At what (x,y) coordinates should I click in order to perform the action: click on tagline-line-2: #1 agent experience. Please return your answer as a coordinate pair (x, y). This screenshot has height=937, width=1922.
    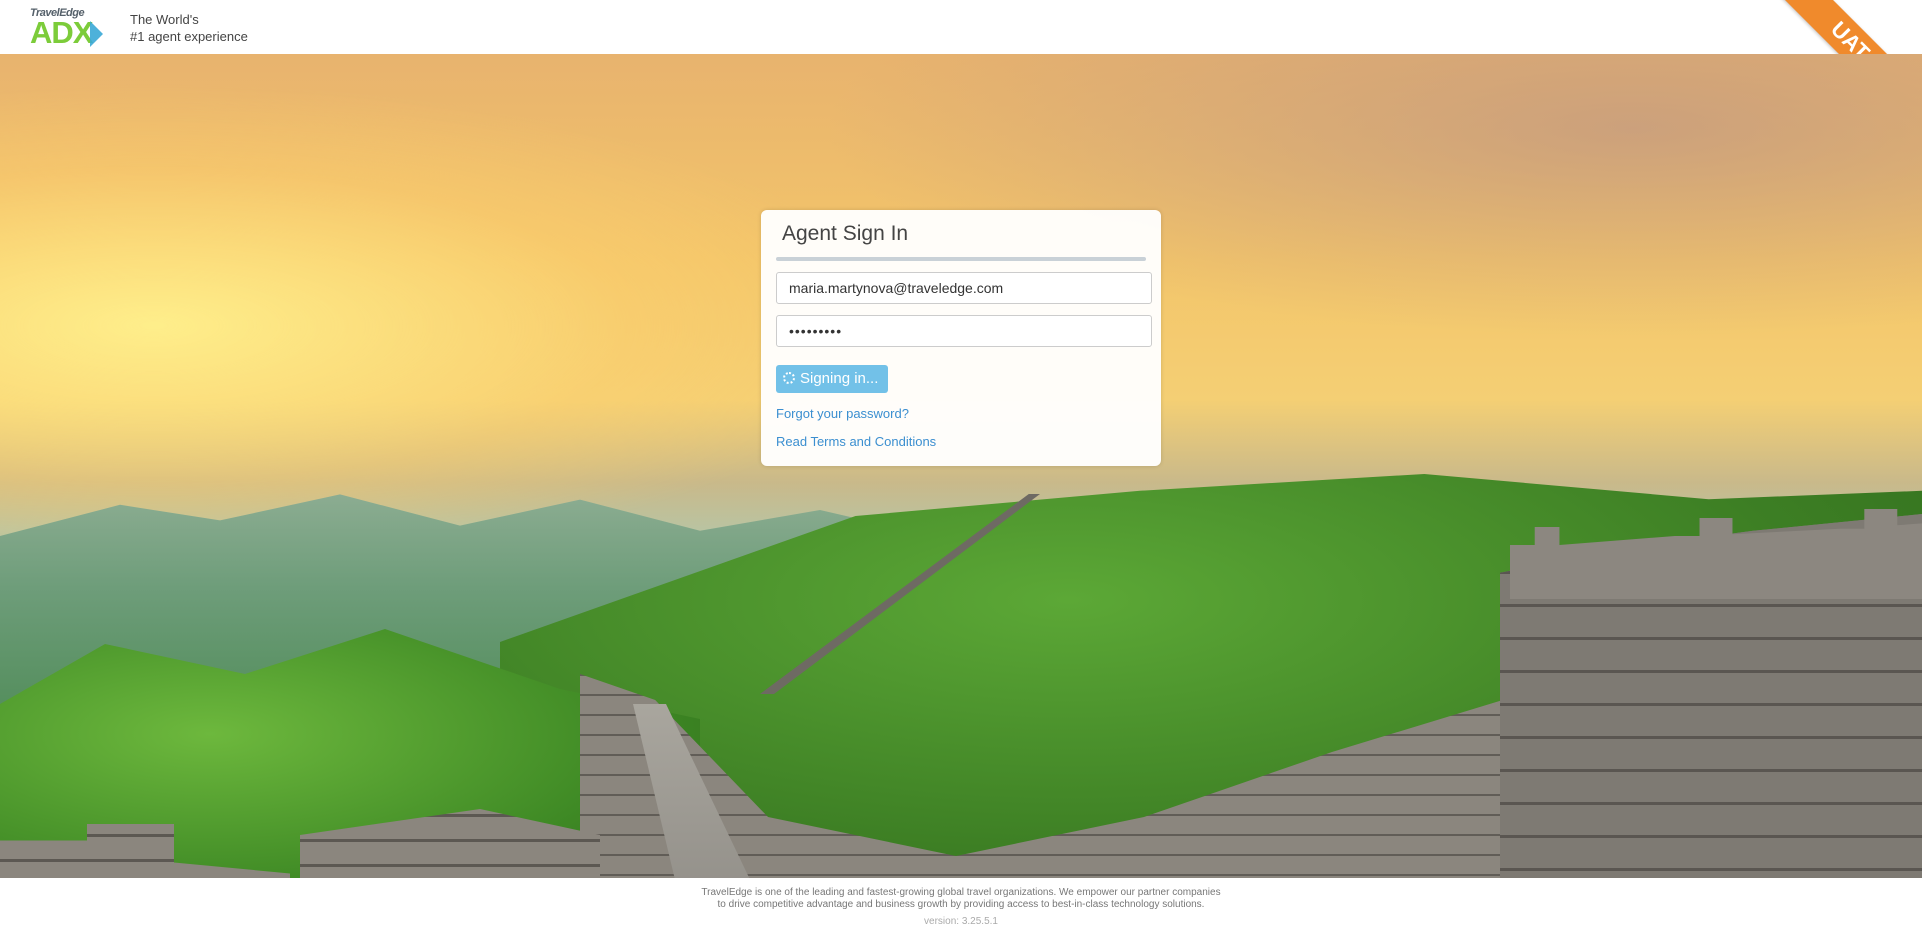
    Looking at the image, I should click on (189, 36).